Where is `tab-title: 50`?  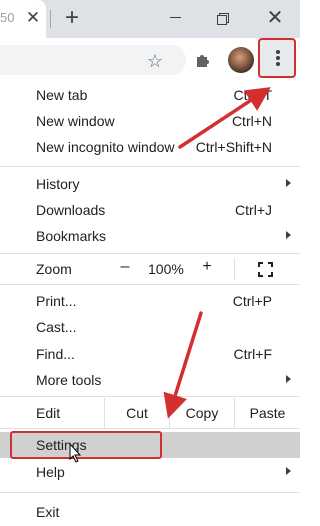
tab-title: 50 is located at coordinates (7, 17).